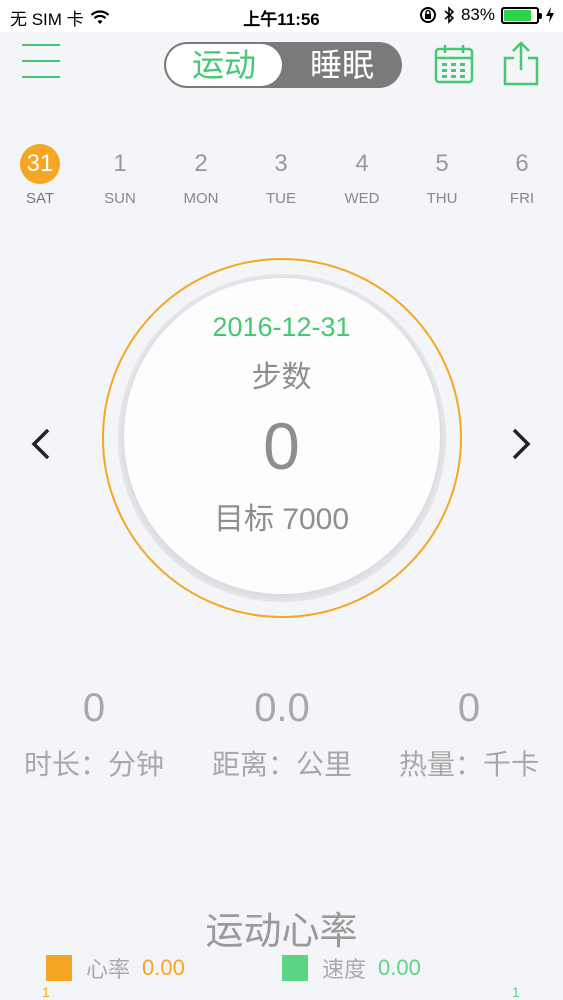 This screenshot has width=563, height=1000. Describe the element at coordinates (521, 63) in the screenshot. I see `share-icon` at that location.